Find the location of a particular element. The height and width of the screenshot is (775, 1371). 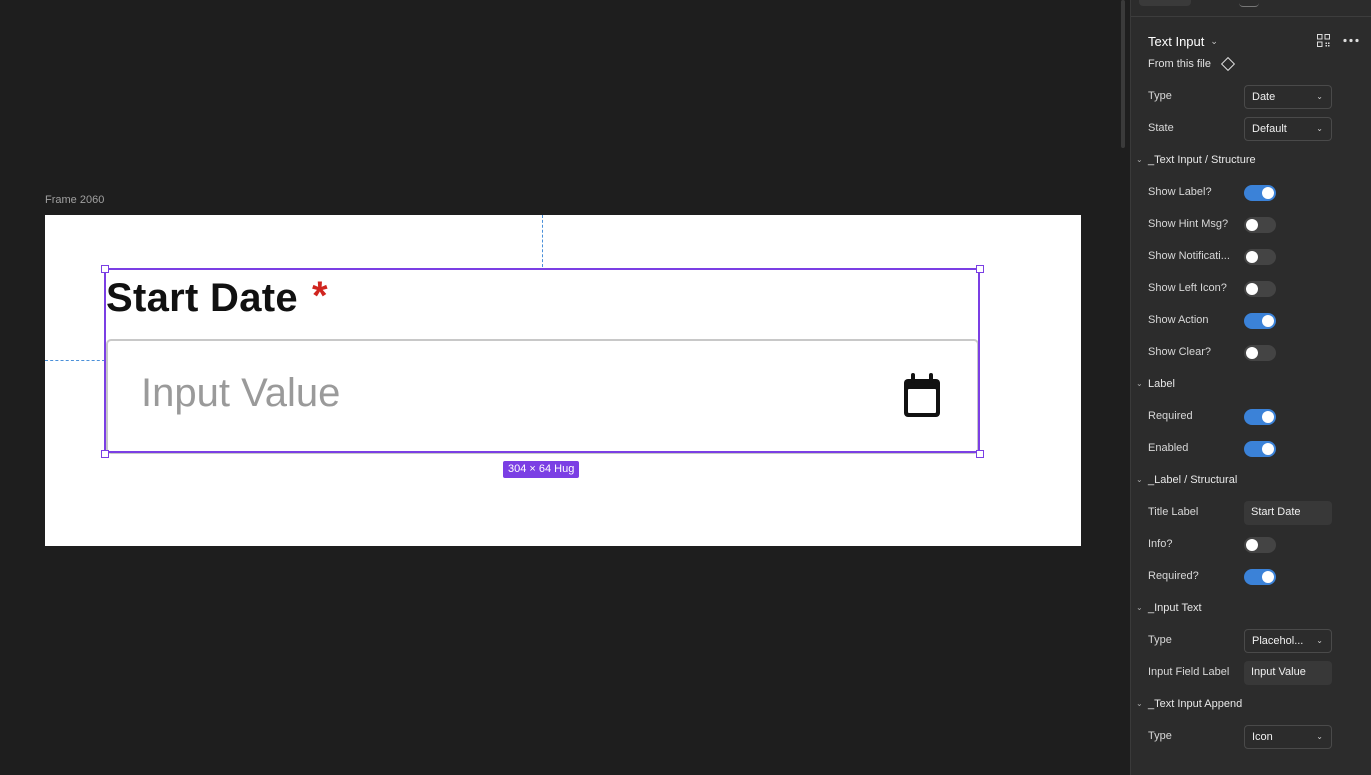

property-dropdown: Placehol... ⌄ is located at coordinates (1288, 641).